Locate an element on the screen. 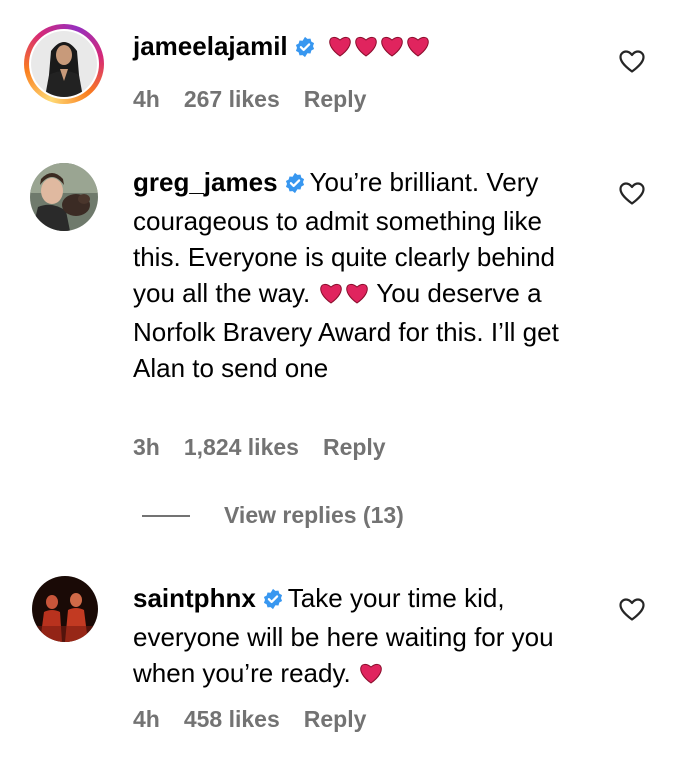 The width and height of the screenshot is (675, 762). comment-body: jameelajamil is located at coordinates (358, 47).